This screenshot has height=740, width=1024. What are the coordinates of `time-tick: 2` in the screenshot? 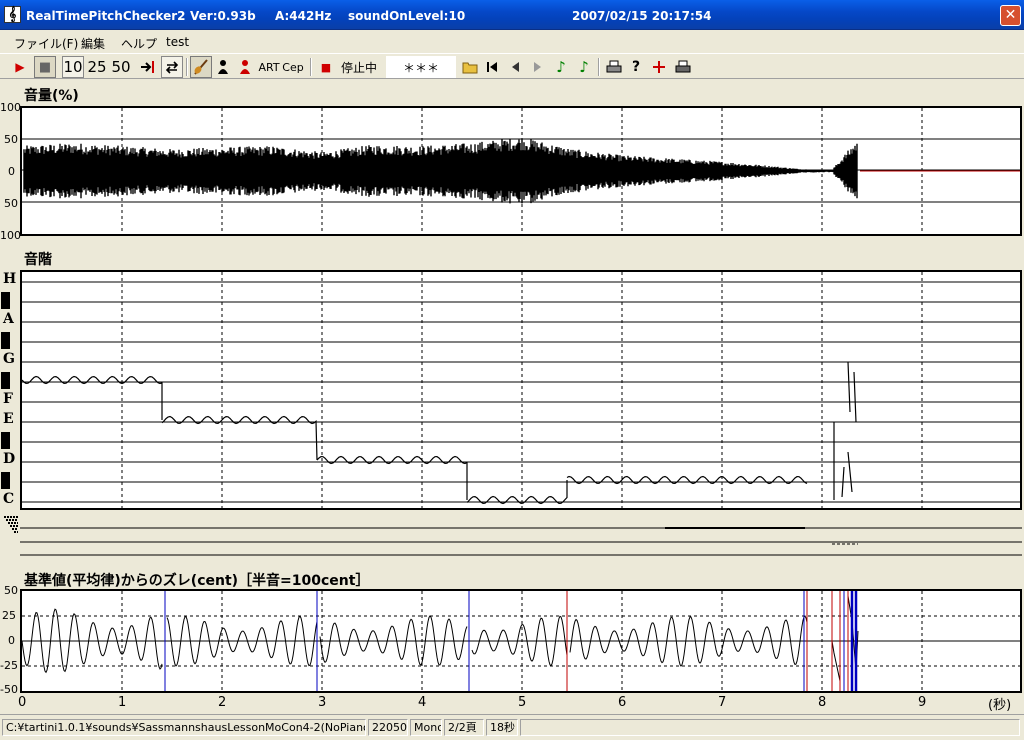 It's located at (222, 702).